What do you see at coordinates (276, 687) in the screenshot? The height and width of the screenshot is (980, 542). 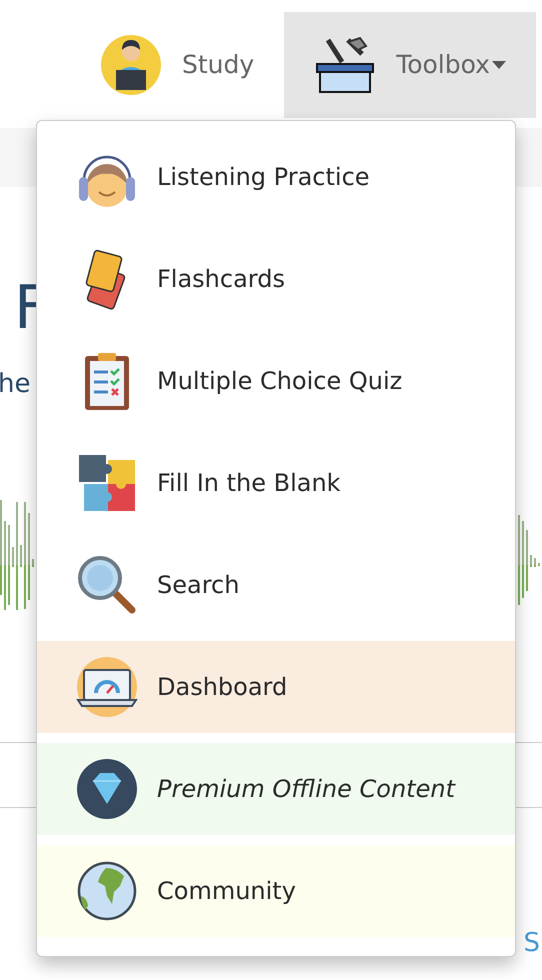 I see `menu-item: Dashboard` at bounding box center [276, 687].